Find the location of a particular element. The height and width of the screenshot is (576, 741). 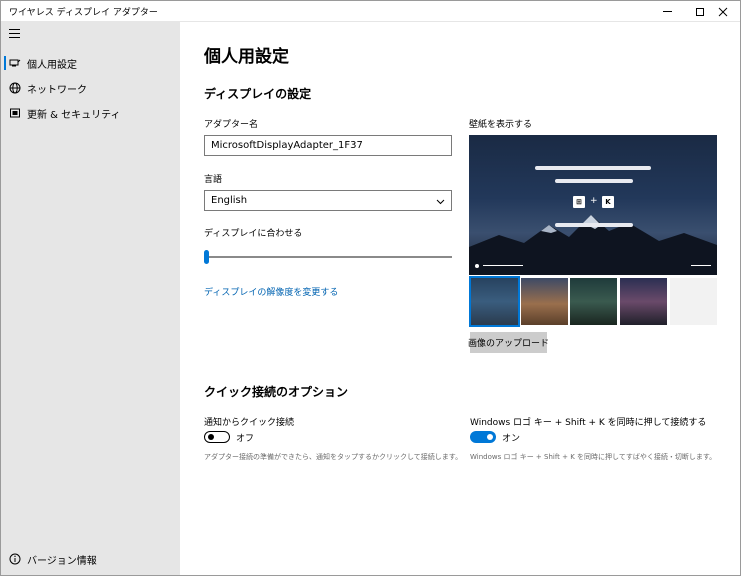

mountain-image is located at coordinates (593, 245).